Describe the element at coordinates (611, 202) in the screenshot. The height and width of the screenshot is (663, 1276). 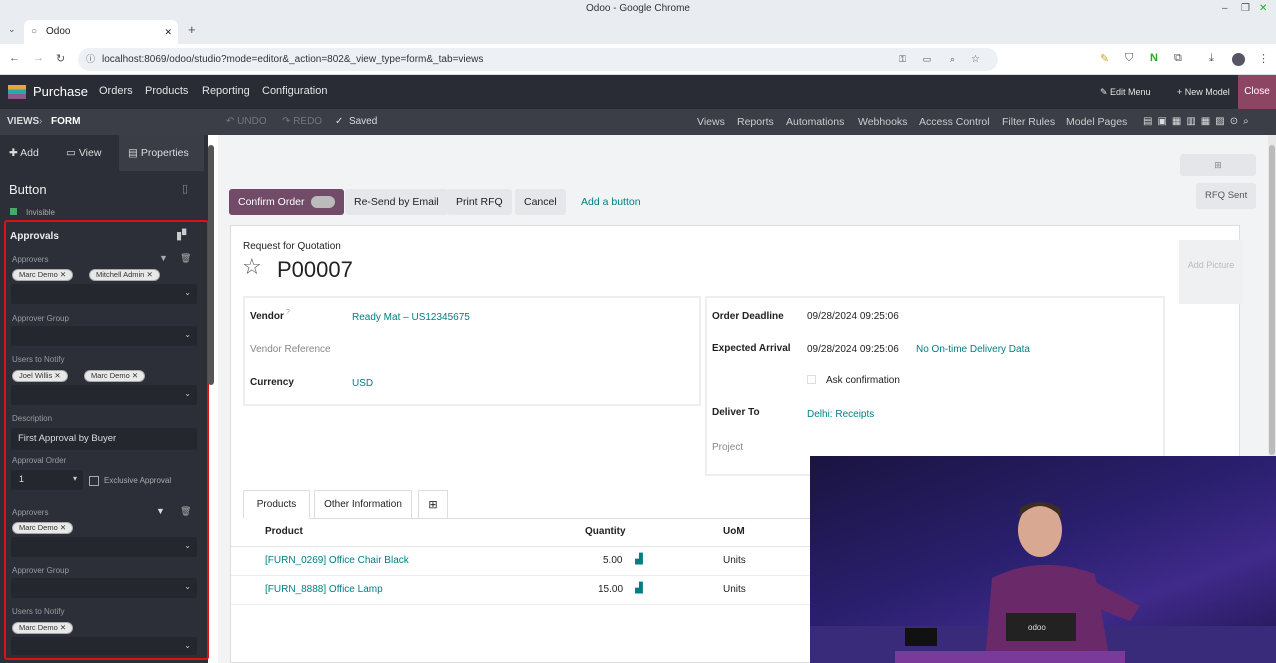
I see `add-a-button-link: Add a button` at that location.